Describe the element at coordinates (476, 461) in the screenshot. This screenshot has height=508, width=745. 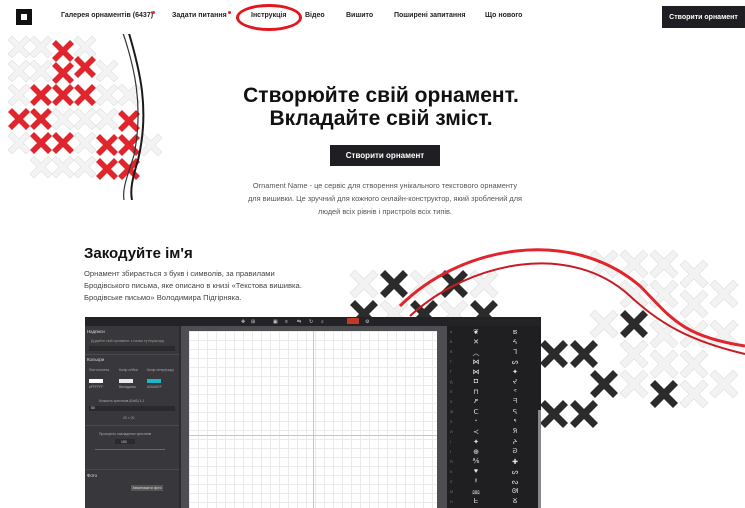
I see `glyph-tile: ⅍` at that location.